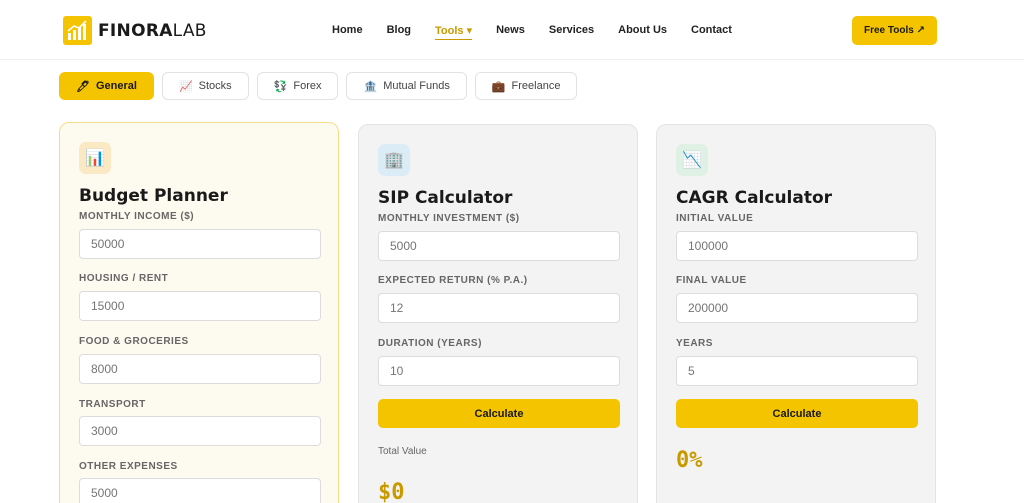  What do you see at coordinates (715, 218) in the screenshot?
I see `initial-value-label: INITIAL VALUE` at bounding box center [715, 218].